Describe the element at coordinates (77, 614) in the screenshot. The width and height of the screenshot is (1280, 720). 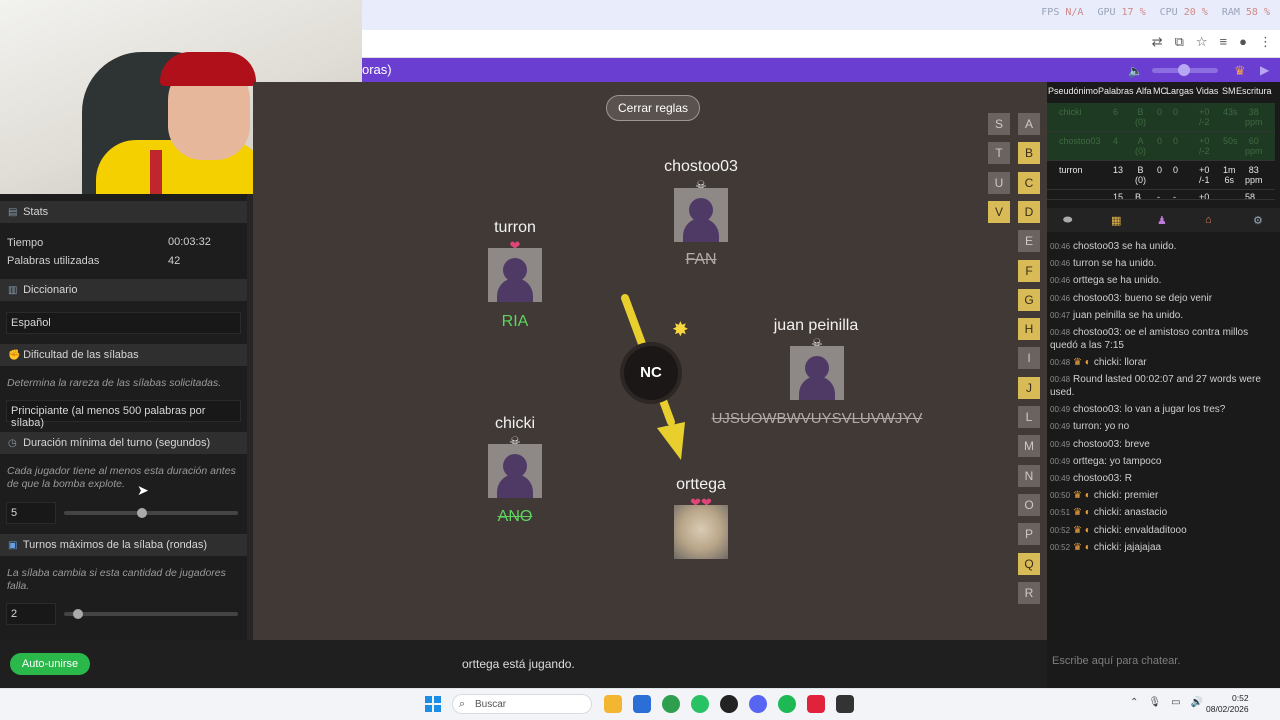
I see `max-turns-slider-knob` at that location.